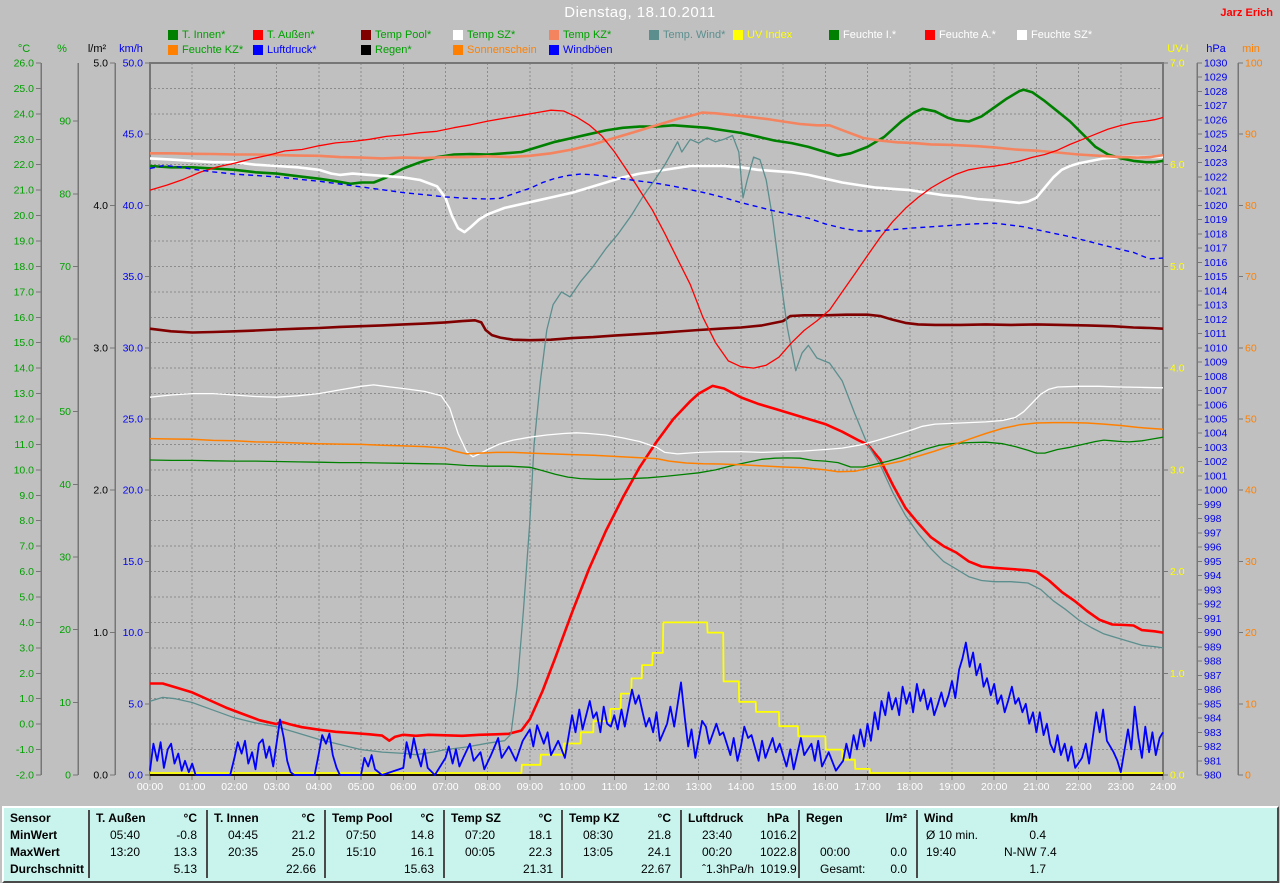 The height and width of the screenshot is (883, 1280). Describe the element at coordinates (870, 34) in the screenshot. I see `legend-label: Feuchte I.*` at that location.